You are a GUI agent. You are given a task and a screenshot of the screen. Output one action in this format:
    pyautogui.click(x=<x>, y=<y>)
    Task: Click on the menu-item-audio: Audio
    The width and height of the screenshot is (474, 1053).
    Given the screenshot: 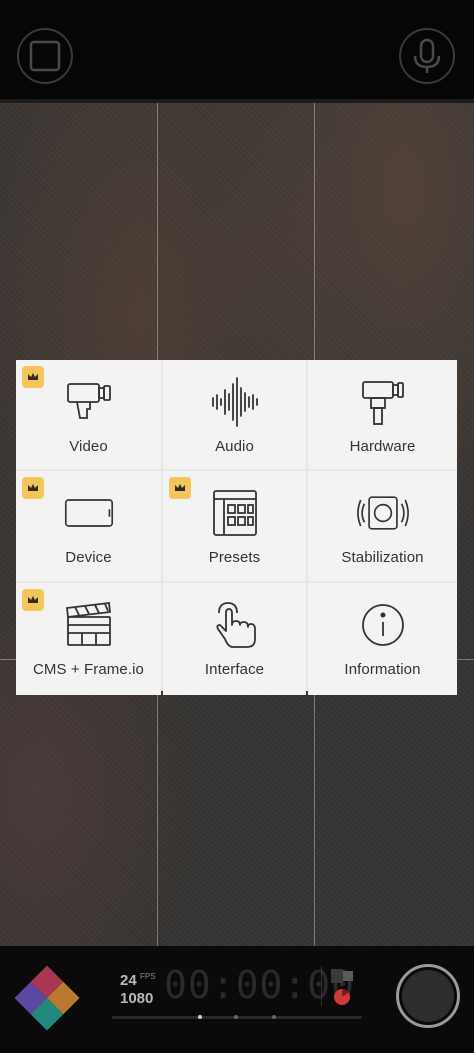 What is the action you would take?
    pyautogui.click(x=234, y=414)
    